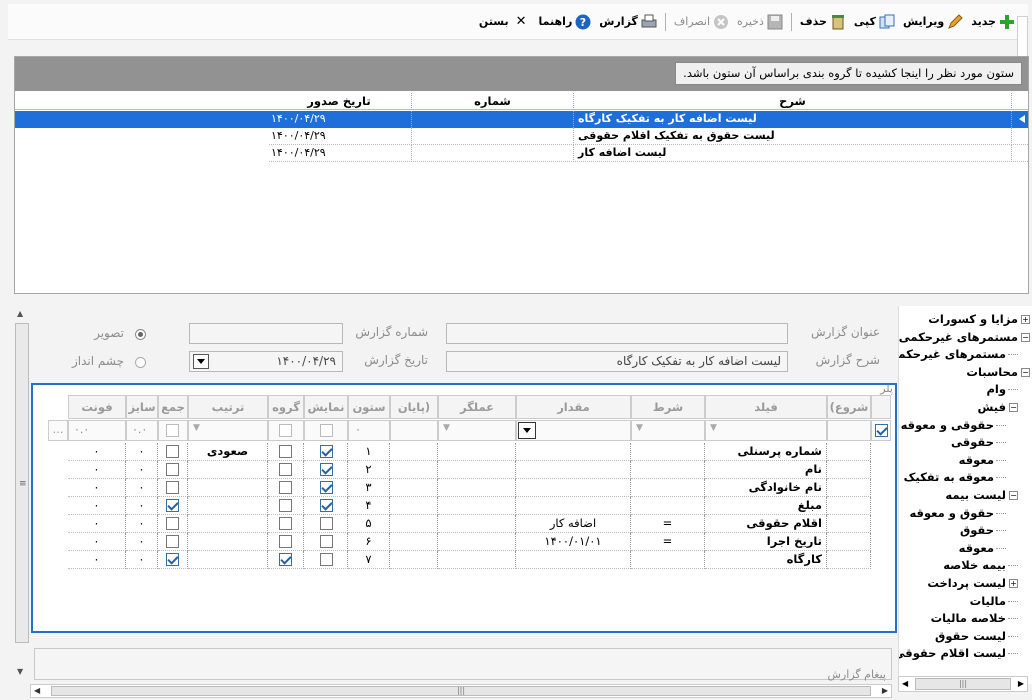  Describe the element at coordinates (339, 101) in the screenshot. I see `header-date: تاریخ صدور` at that location.